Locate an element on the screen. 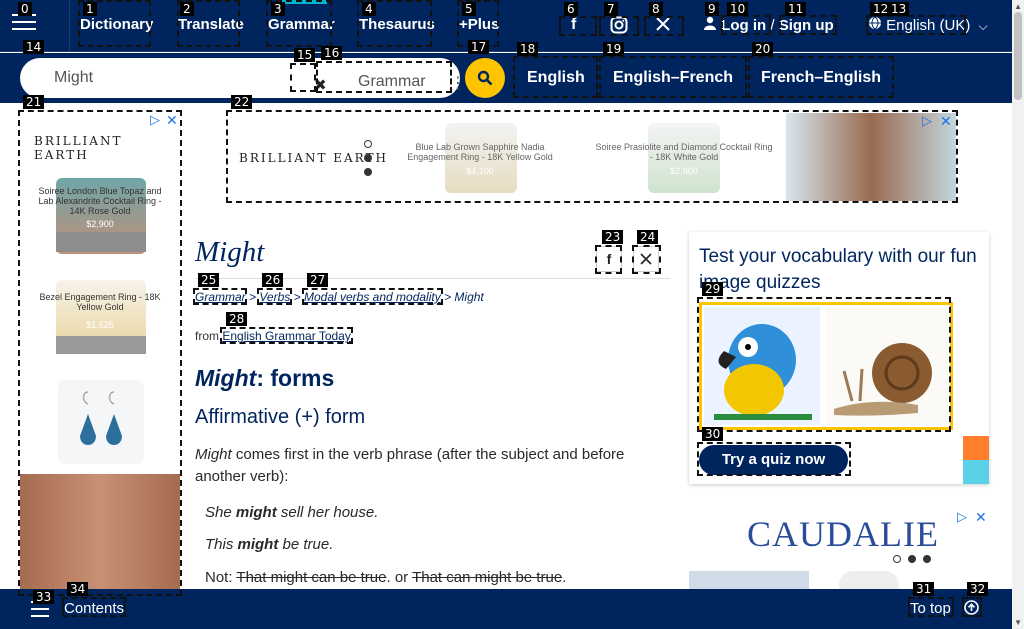 The height and width of the screenshot is (629, 1024). banner-item-price: $4,100 is located at coordinates (480, 171).